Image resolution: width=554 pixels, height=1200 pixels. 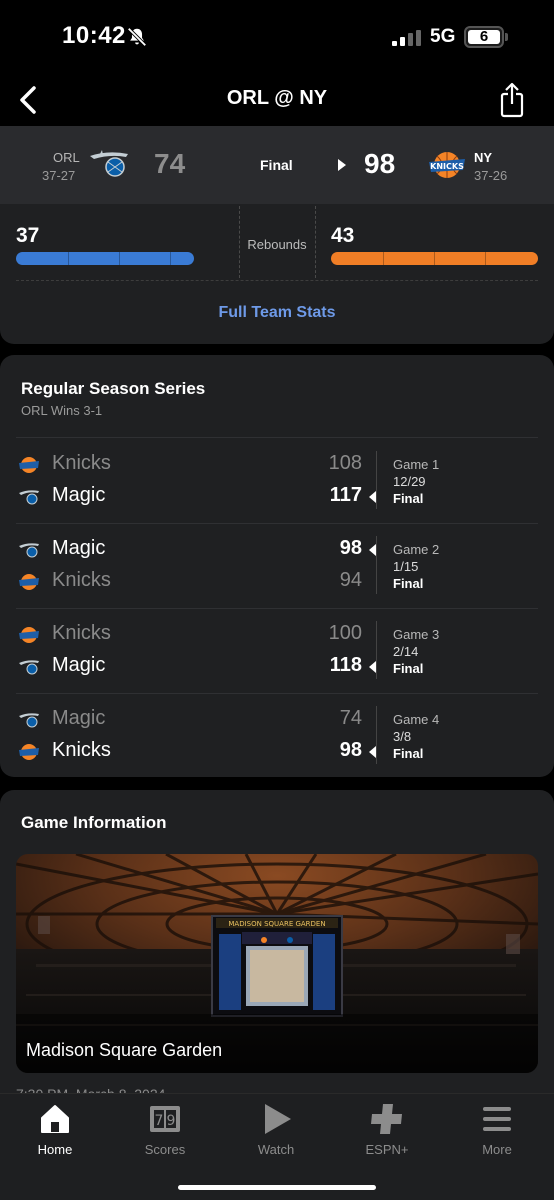 I want to click on game-label: Game 2, so click(x=416, y=549).